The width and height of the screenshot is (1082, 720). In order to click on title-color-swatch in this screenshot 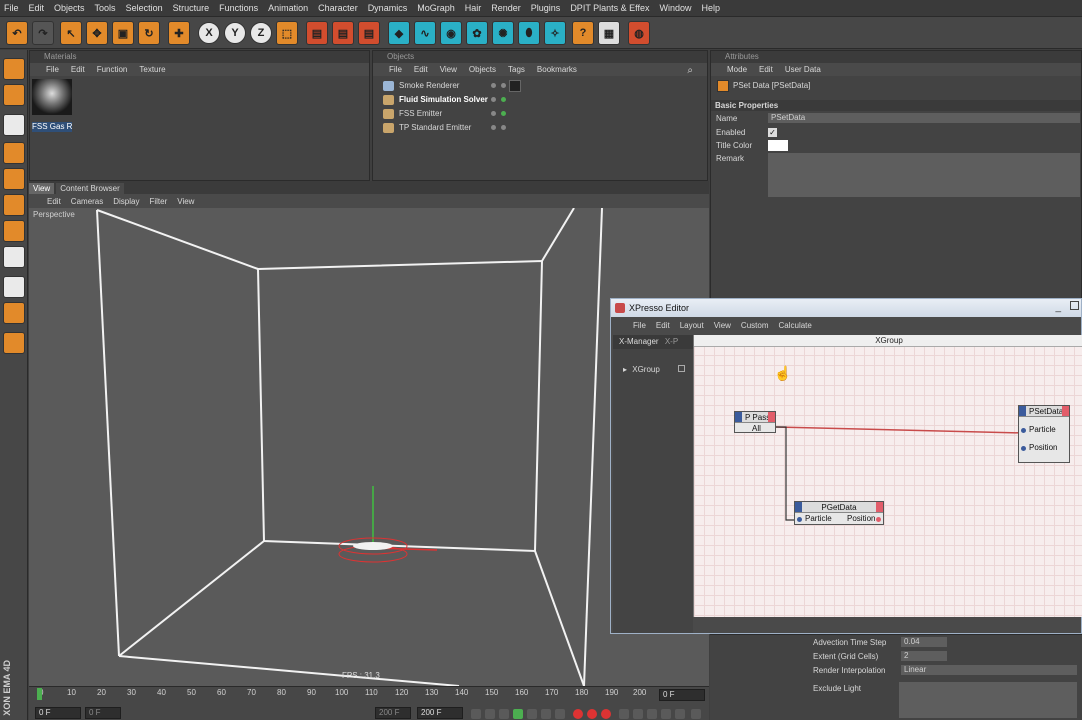, I will do `click(778, 145)`.